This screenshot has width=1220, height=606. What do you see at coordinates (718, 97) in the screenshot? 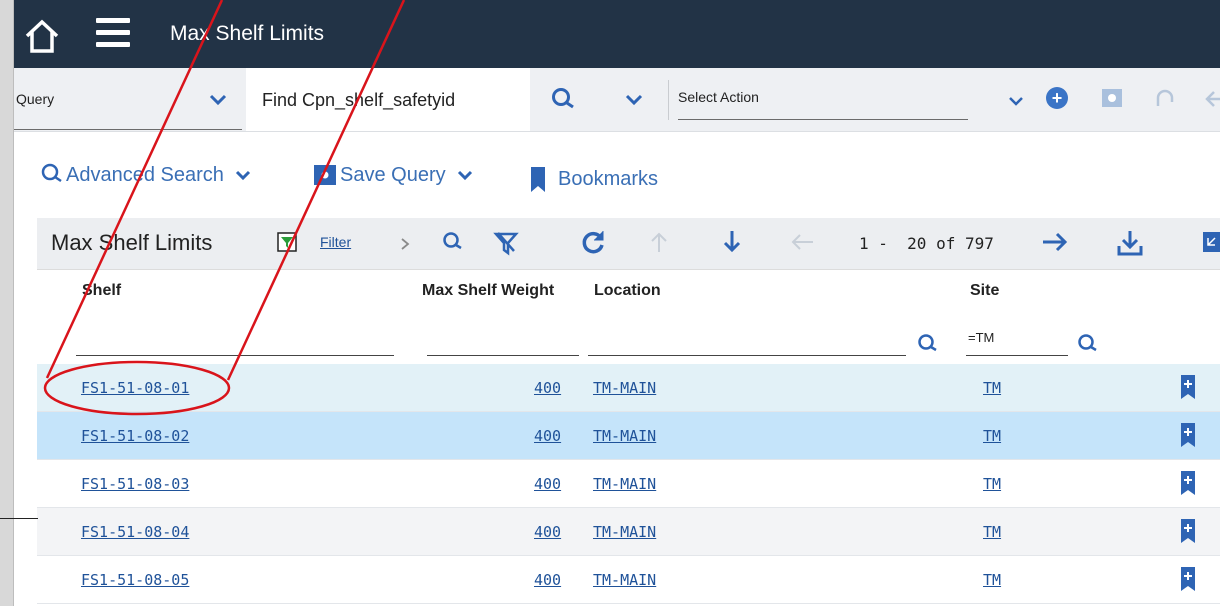
I see `select-action-label: Select Action` at bounding box center [718, 97].